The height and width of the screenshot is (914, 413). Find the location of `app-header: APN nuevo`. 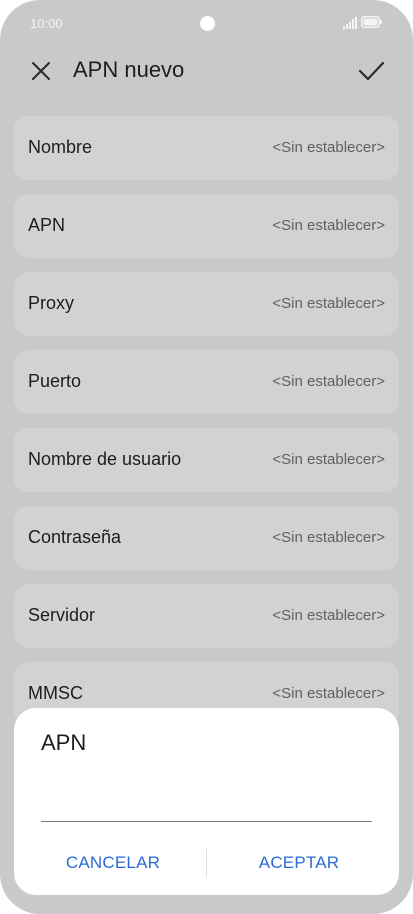

app-header: APN nuevo is located at coordinates (206, 72).